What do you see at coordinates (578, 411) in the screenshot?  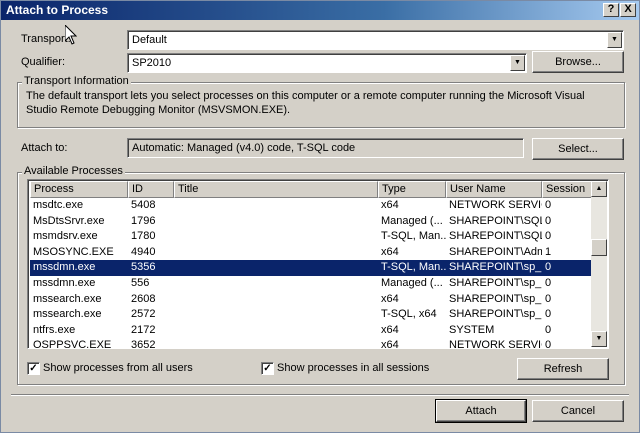 I see `cancel-button: Cancel` at bounding box center [578, 411].